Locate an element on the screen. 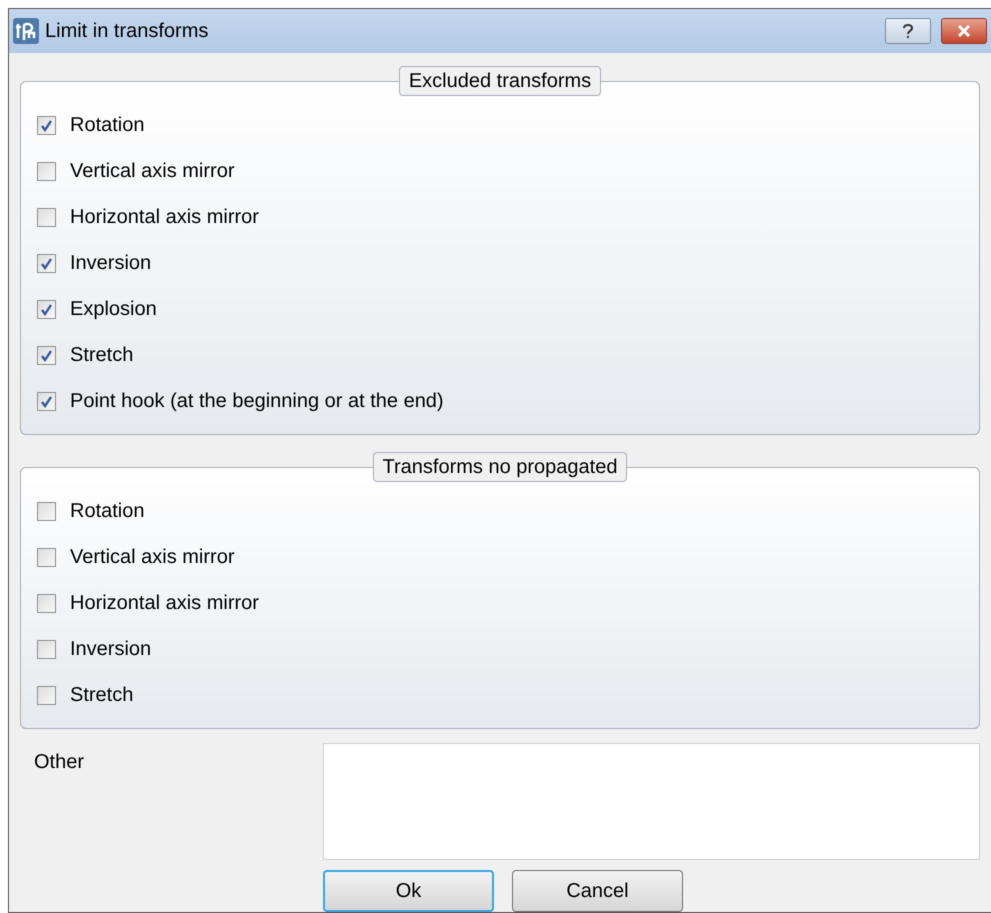 This screenshot has width=991, height=913. group-title: Transforms no propagated is located at coordinates (500, 467).